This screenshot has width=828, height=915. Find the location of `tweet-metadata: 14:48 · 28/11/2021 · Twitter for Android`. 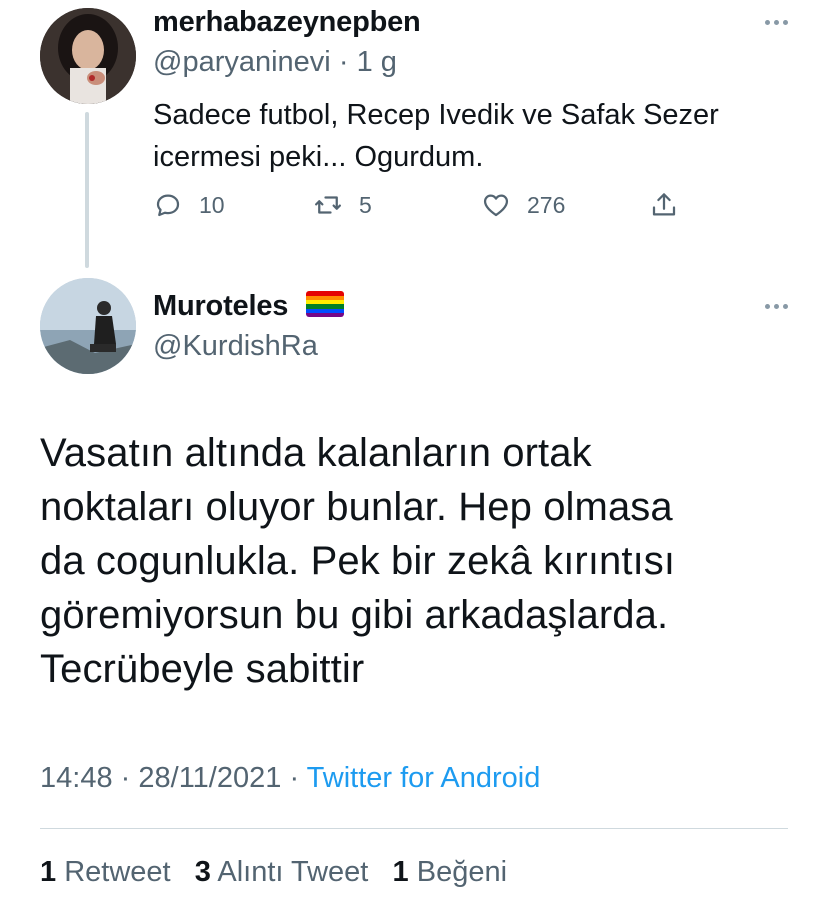

tweet-metadata: 14:48 · 28/11/2021 · Twitter for Android is located at coordinates (290, 778).